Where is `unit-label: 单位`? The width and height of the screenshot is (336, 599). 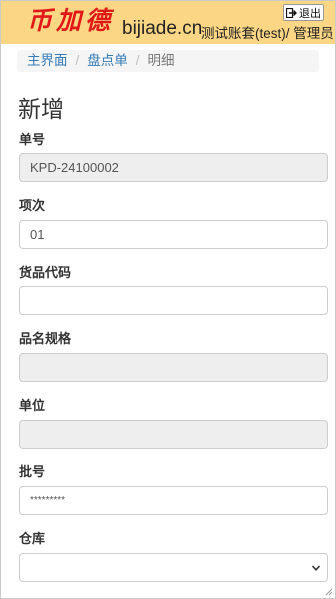 unit-label: 单位 is located at coordinates (32, 405).